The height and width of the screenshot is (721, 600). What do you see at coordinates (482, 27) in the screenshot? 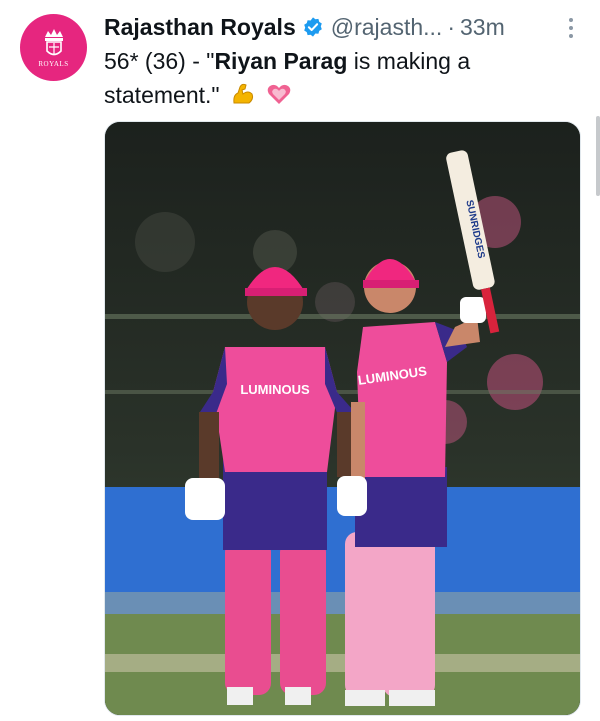
I see `tweet-timestamp: 33m` at bounding box center [482, 27].